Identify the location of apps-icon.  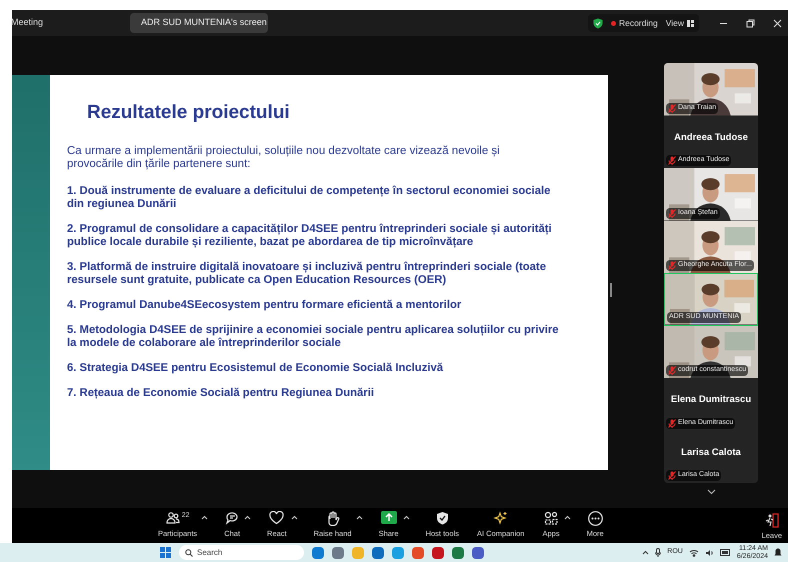
(551, 518).